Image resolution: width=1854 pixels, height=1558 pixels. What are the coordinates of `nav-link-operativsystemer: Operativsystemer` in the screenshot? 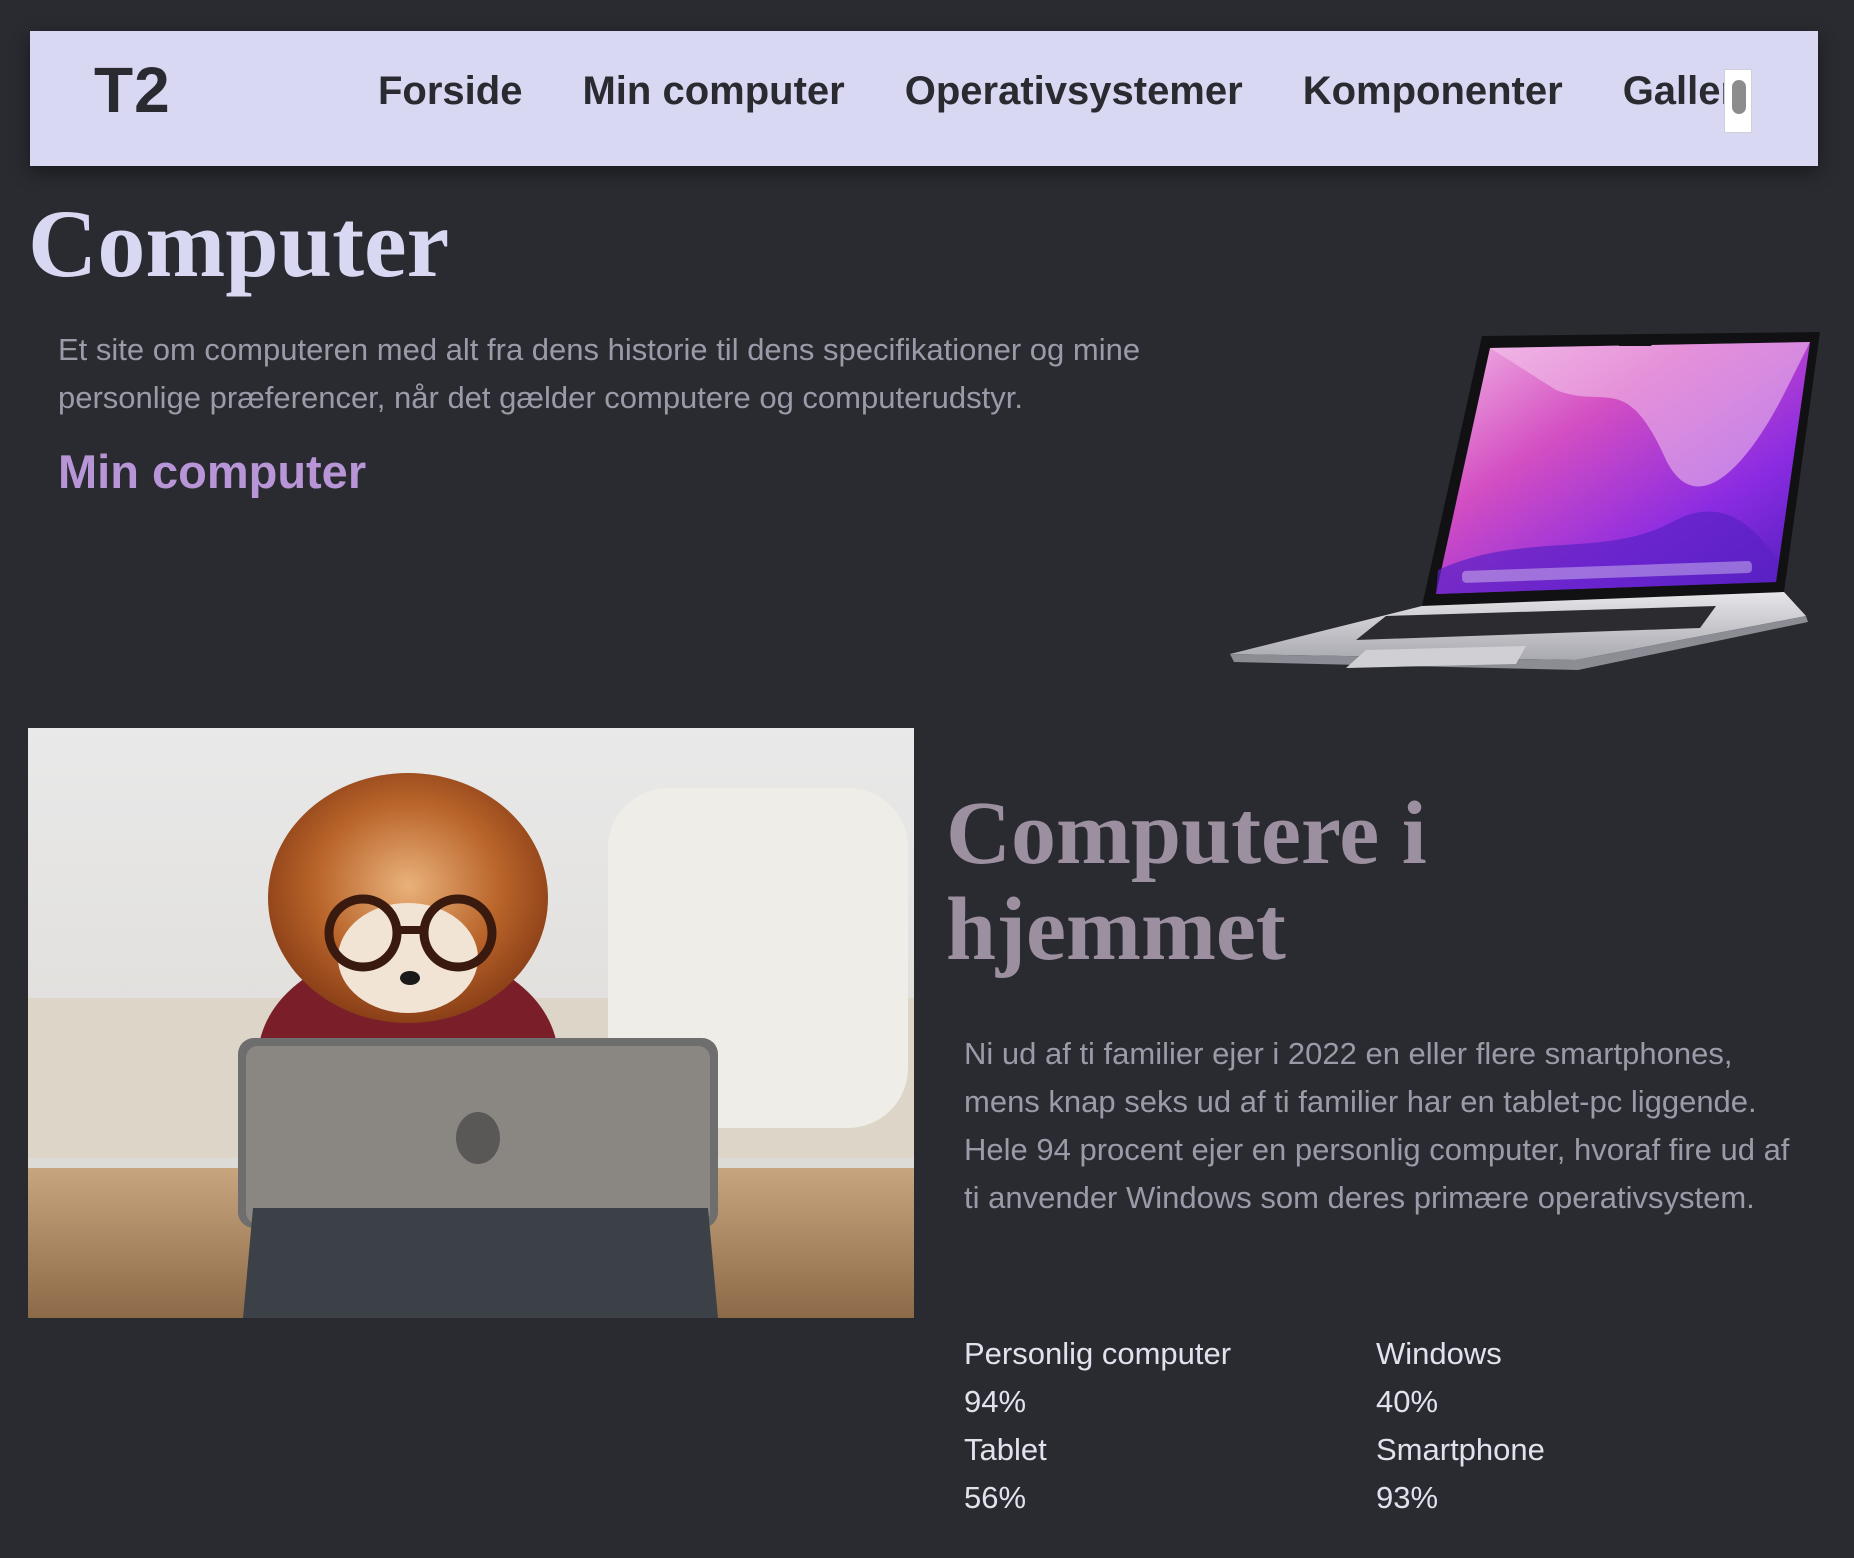 It's located at (1074, 91).